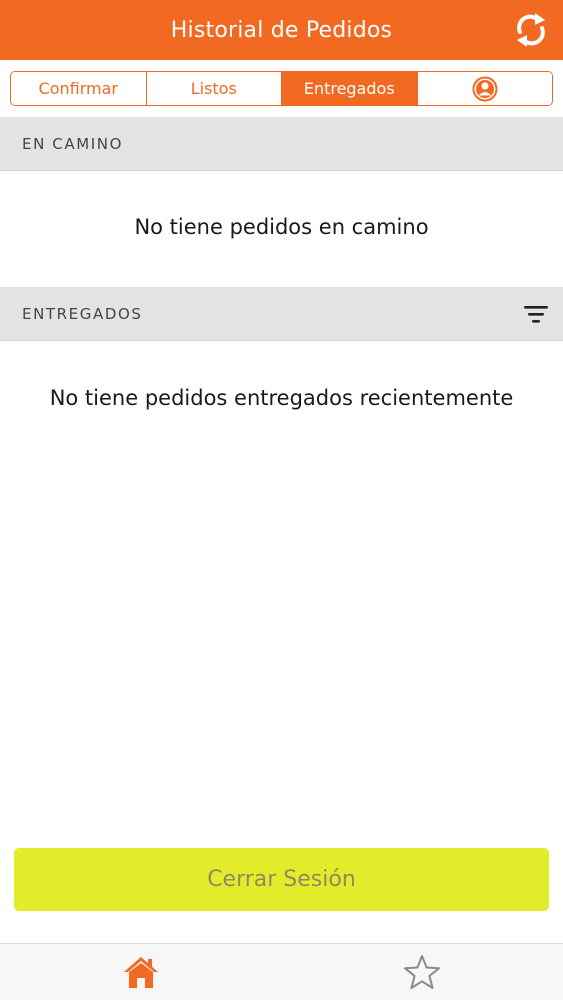  I want to click on app-header: Historial de Pedidos, so click(281, 30).